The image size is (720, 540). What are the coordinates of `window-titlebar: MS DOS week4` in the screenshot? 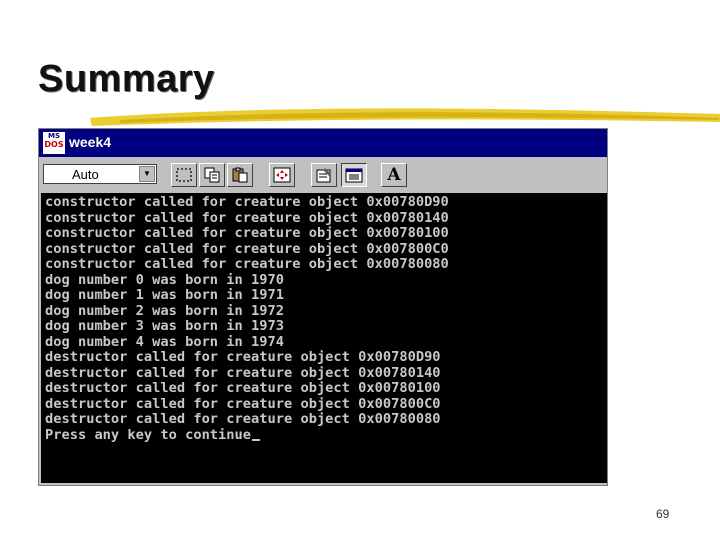 It's located at (323, 143).